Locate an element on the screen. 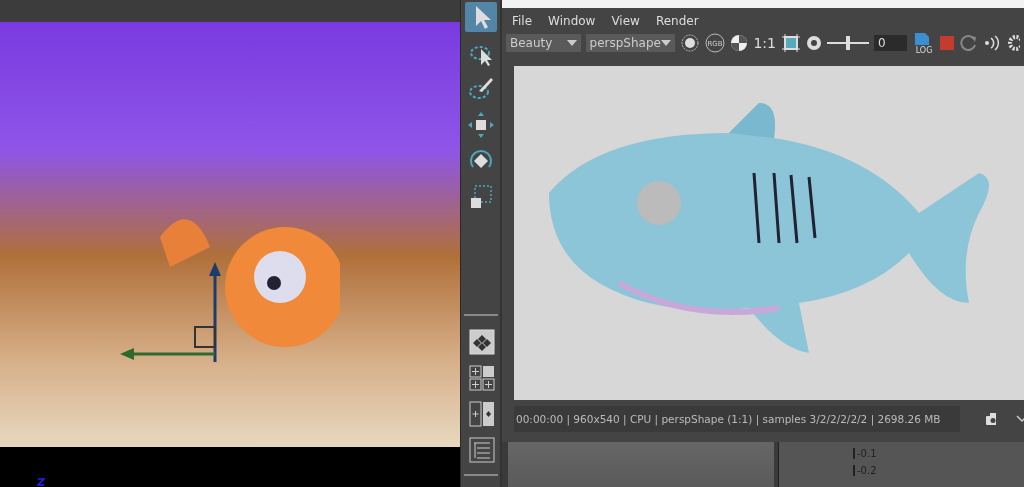 This screenshot has width=1024, height=487. camera-icon is located at coordinates (991, 419).